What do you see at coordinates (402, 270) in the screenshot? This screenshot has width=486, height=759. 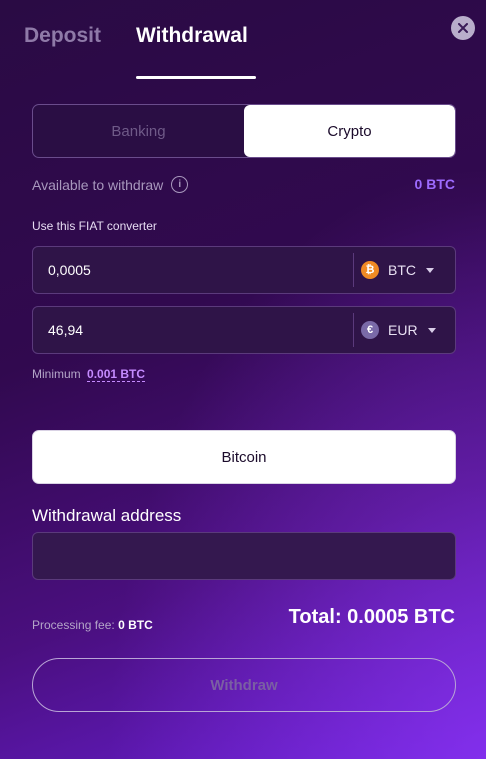 I see `crypto-currency-code: BTC` at bounding box center [402, 270].